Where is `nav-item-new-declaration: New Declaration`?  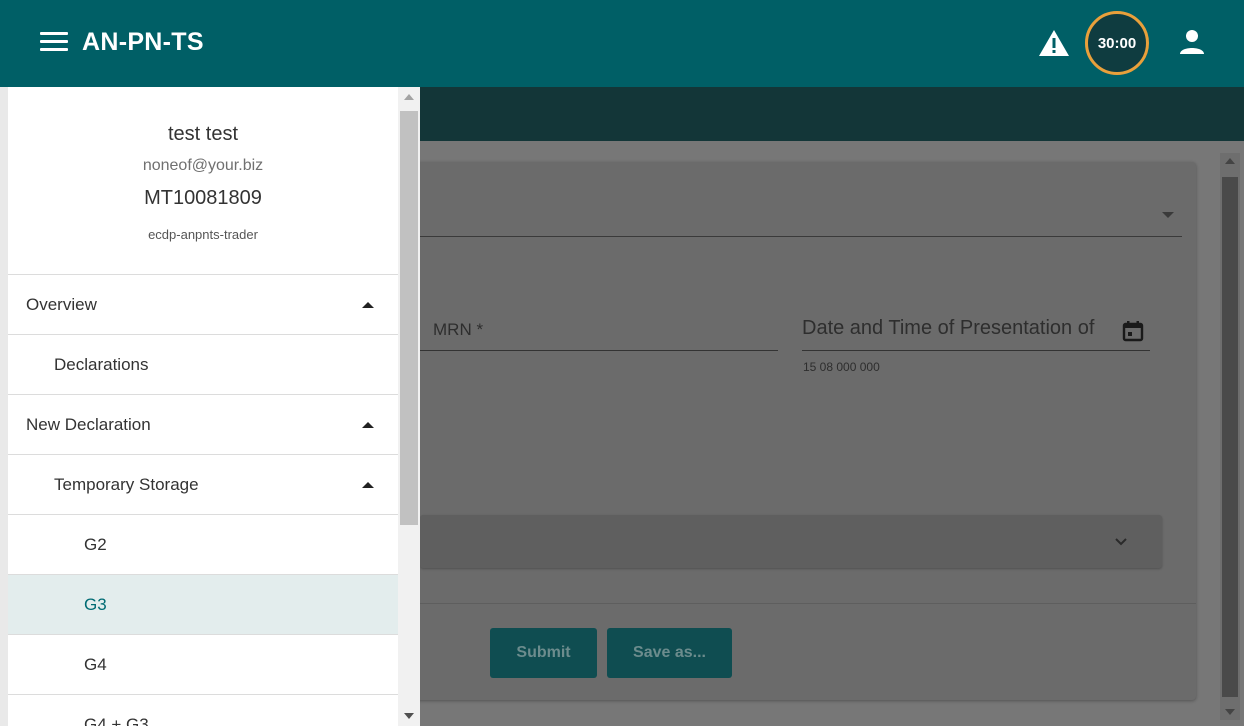 nav-item-new-declaration: New Declaration is located at coordinates (203, 424).